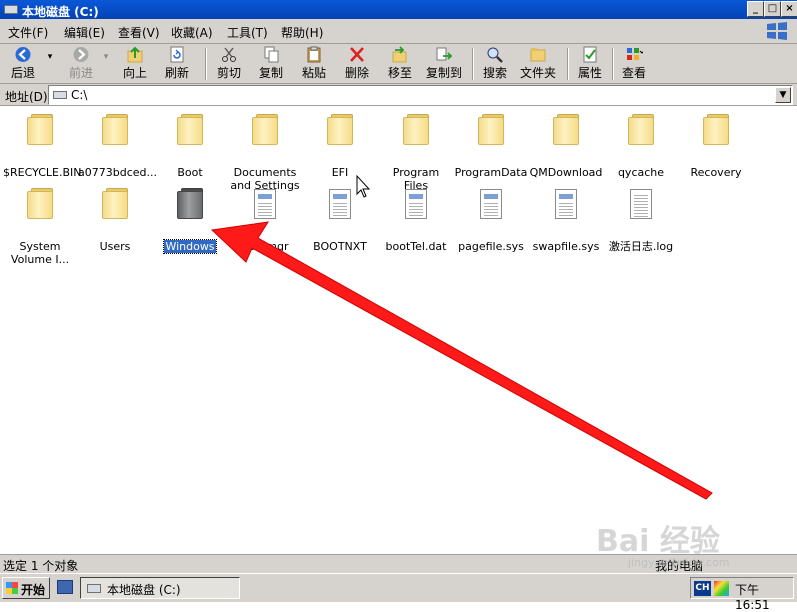 The height and width of the screenshot is (612, 797). What do you see at coordinates (271, 54) in the screenshot?
I see `copy-icon` at bounding box center [271, 54].